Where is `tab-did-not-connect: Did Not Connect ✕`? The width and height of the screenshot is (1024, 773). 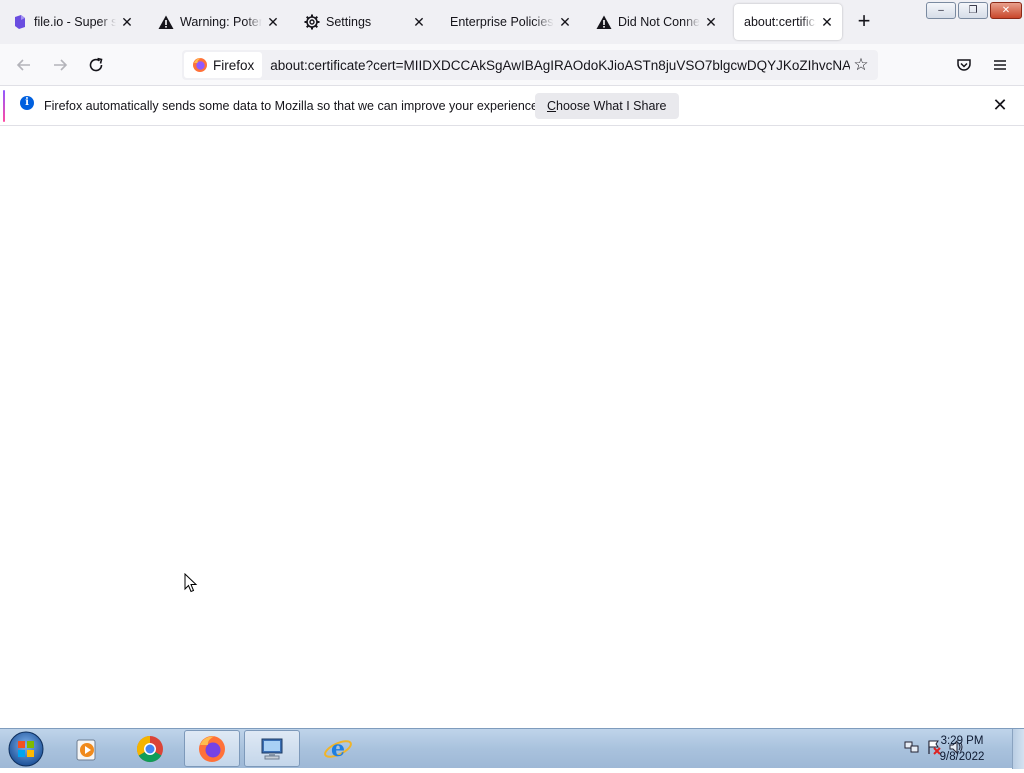
tab-did-not-connect: Did Not Connect ✕ is located at coordinates (656, 22).